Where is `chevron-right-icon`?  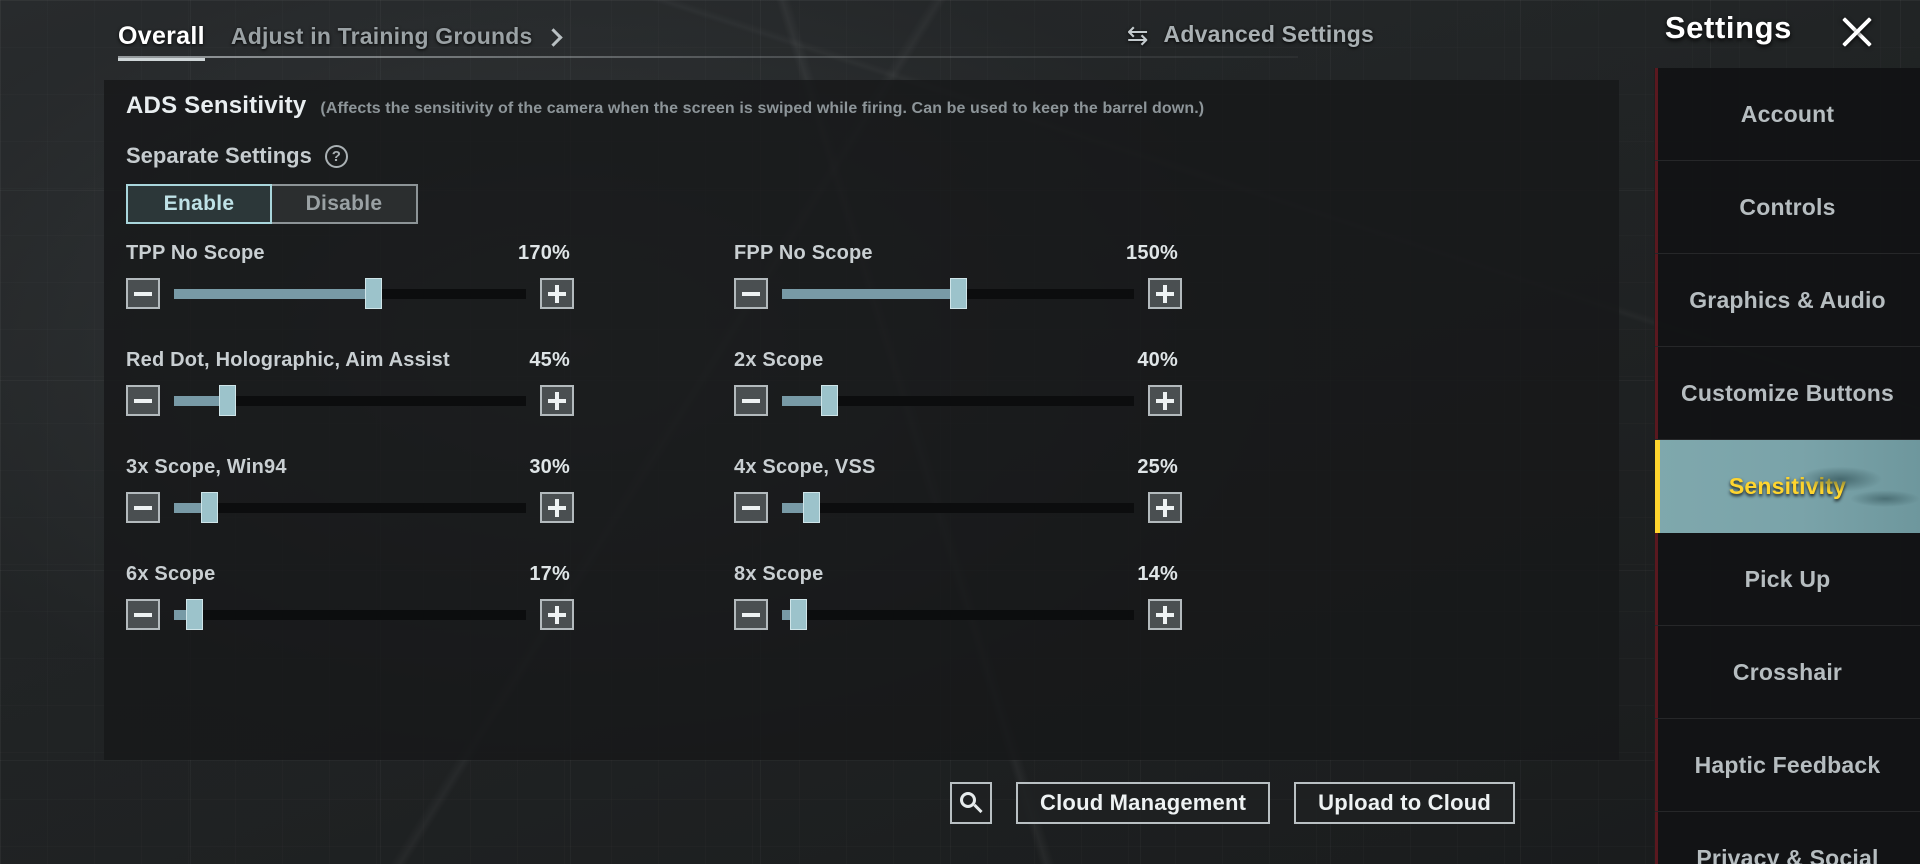 chevron-right-icon is located at coordinates (553, 37).